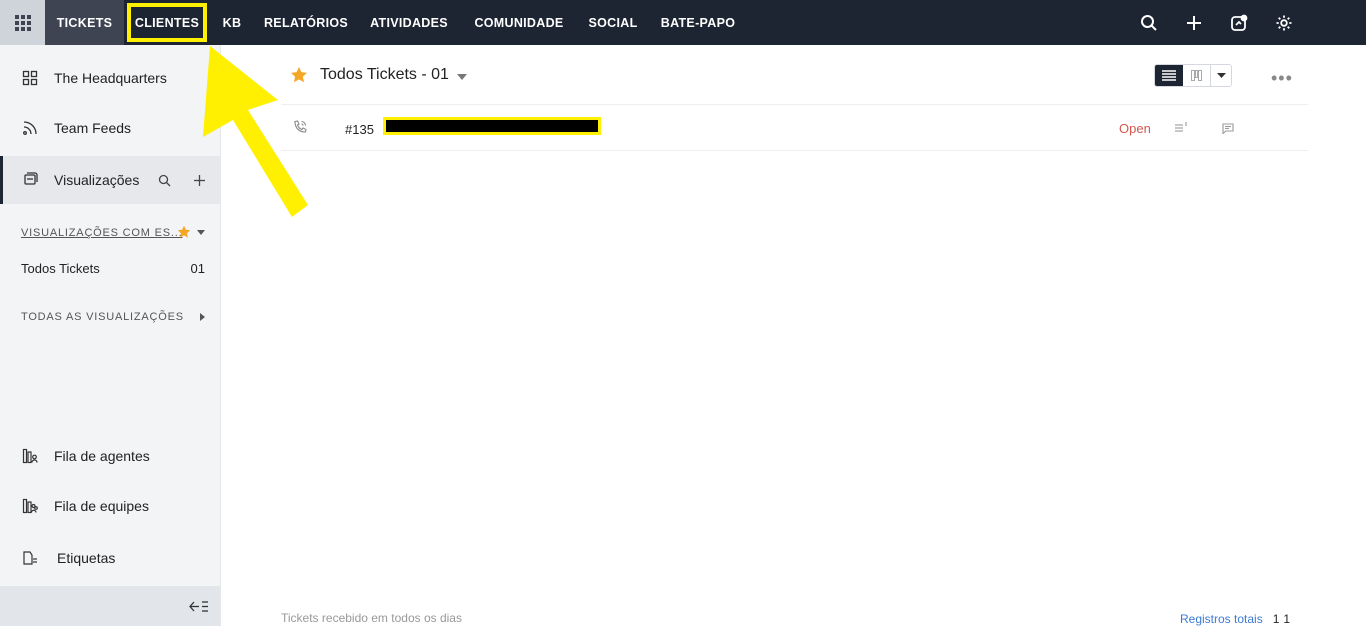  I want to click on sidebar-item-agent-queue: Fila de agentes, so click(110, 456).